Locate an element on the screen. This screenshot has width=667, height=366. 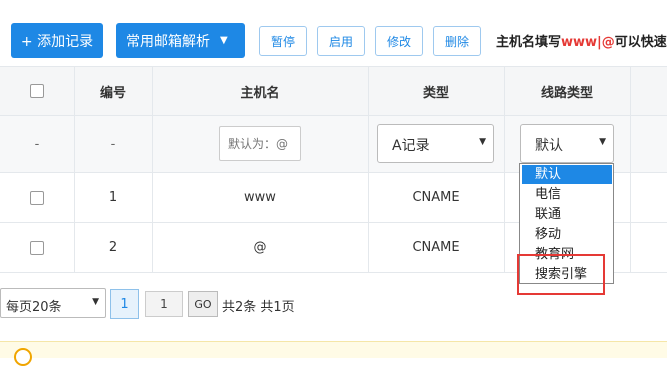
row-number: 1 is located at coordinates (113, 197).